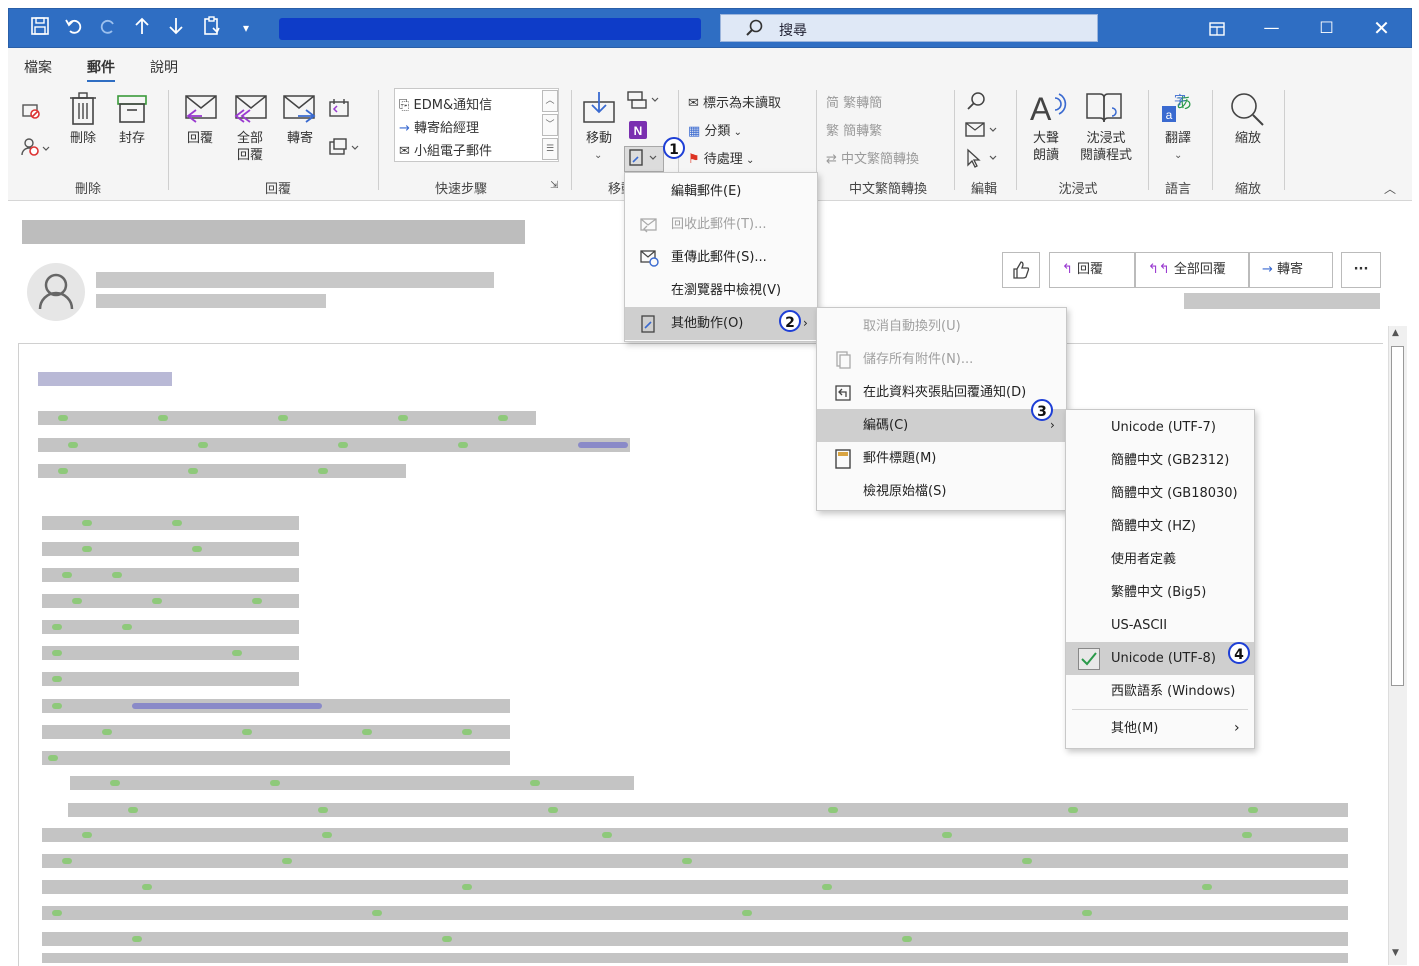  Describe the element at coordinates (1021, 270) in the screenshot. I see `like-button` at that location.